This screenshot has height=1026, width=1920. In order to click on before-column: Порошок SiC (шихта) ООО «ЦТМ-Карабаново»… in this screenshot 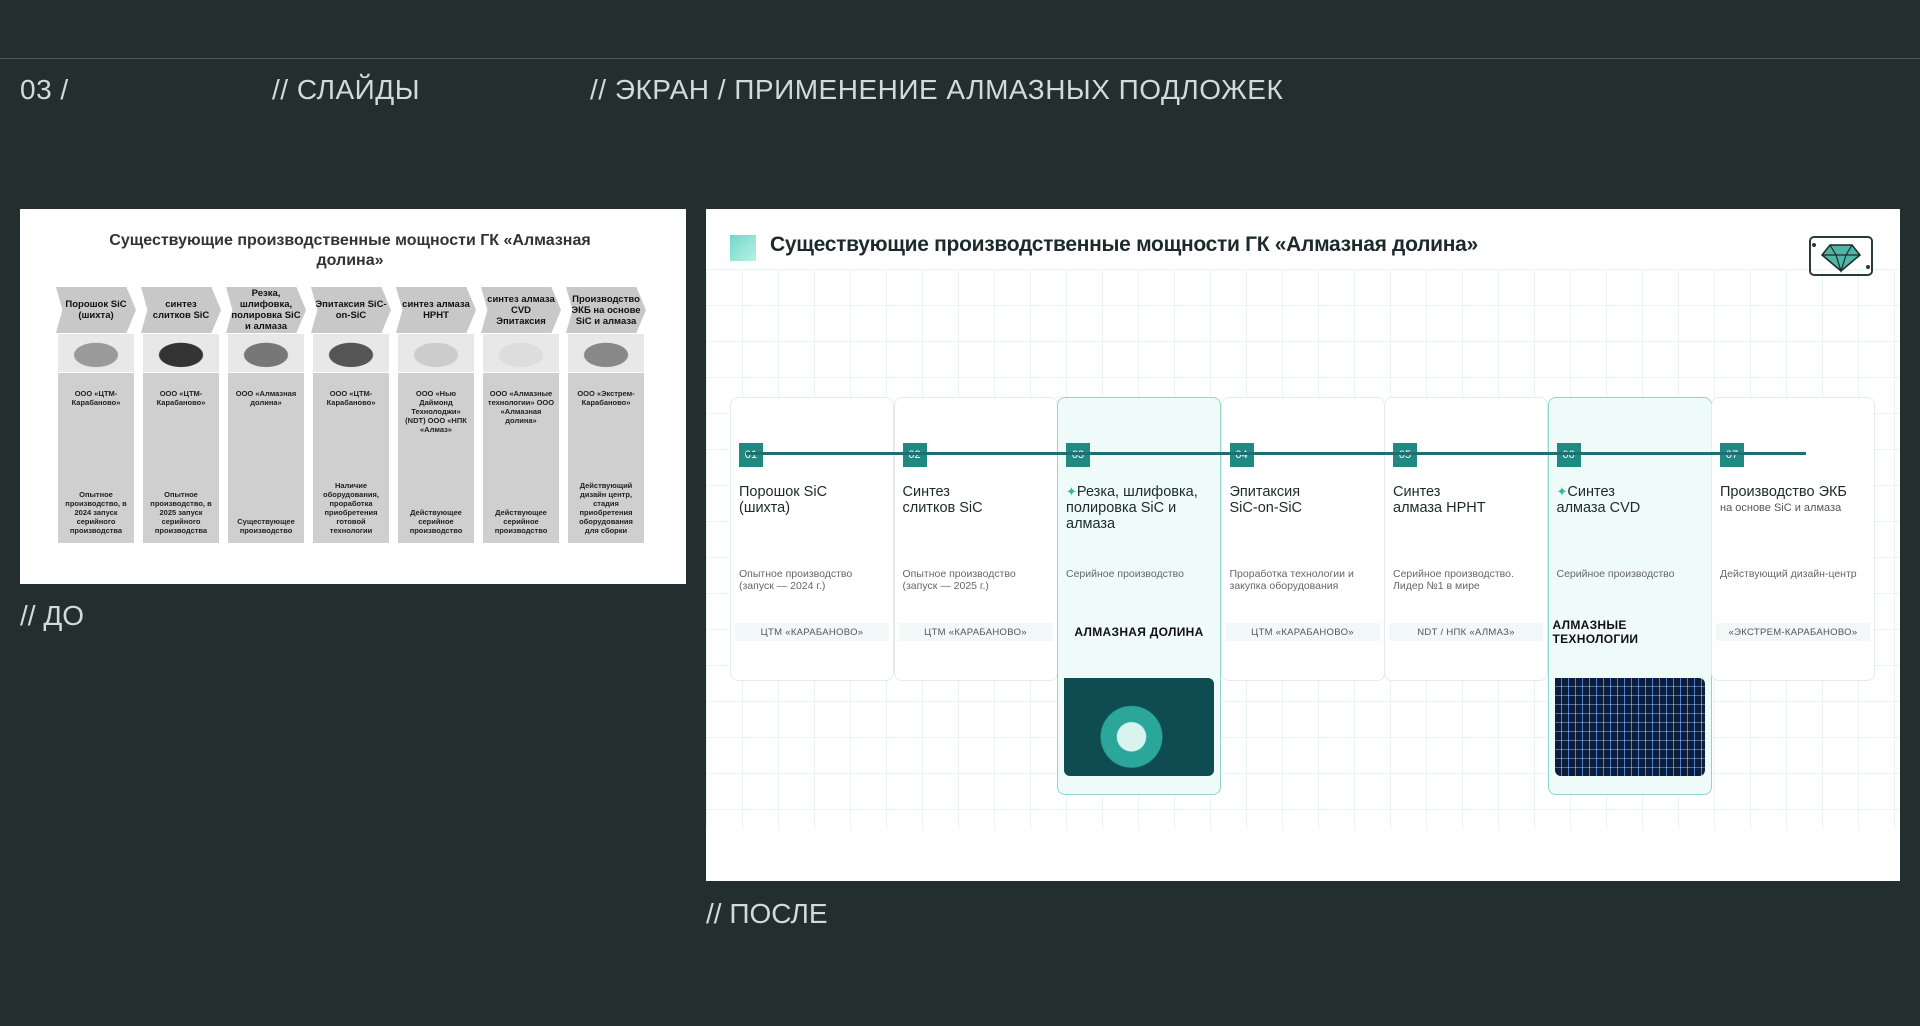, I will do `click(96, 415)`.